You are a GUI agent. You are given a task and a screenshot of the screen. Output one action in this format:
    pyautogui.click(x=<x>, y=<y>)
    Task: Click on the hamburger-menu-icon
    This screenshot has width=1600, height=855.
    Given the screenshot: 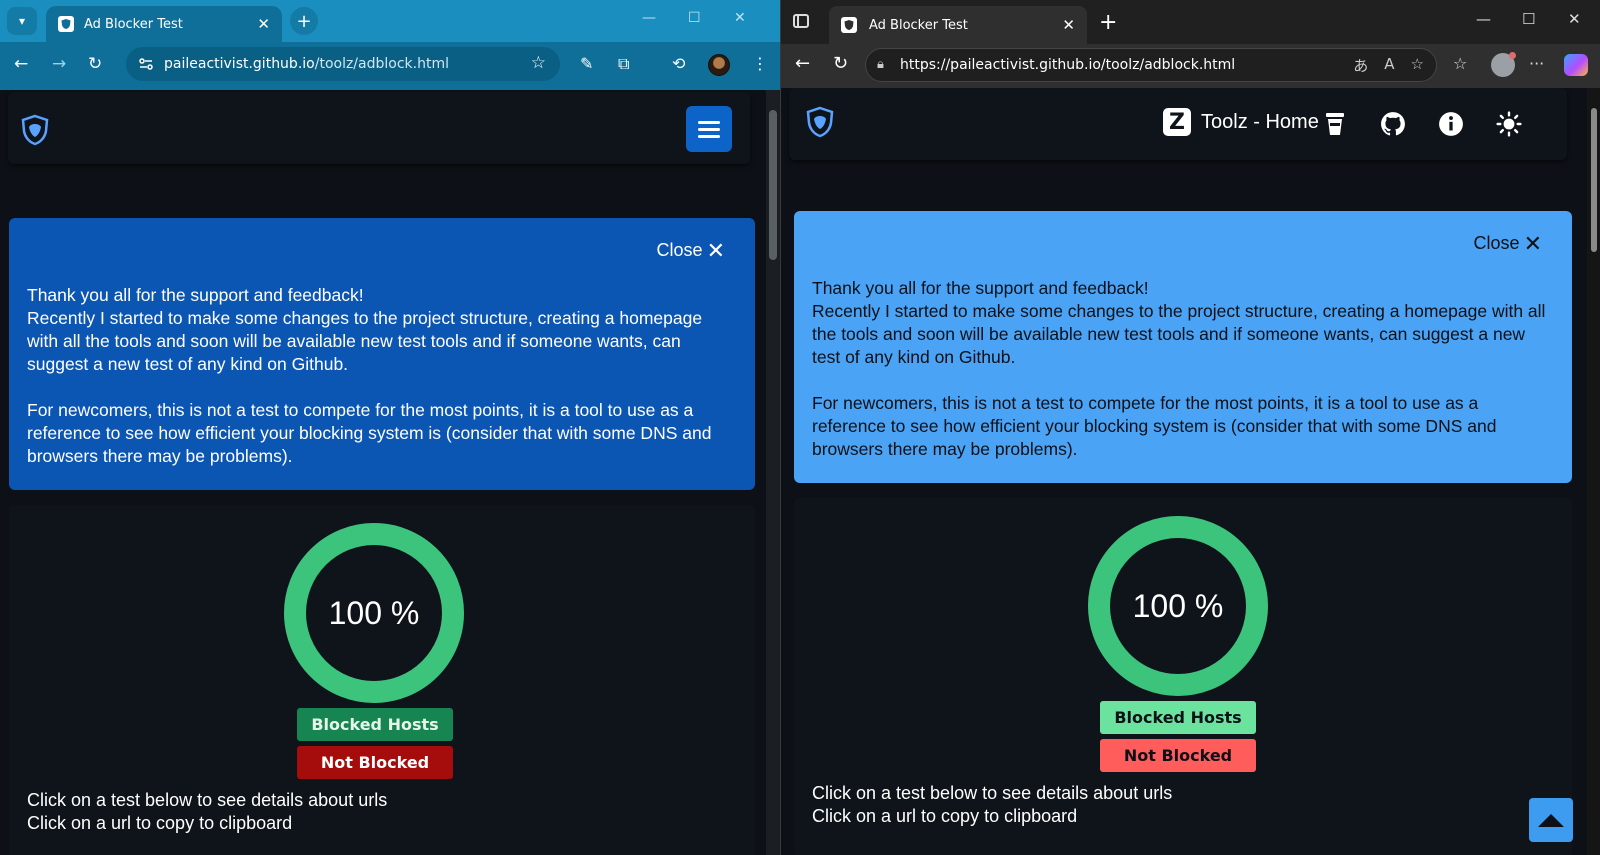 What is the action you would take?
    pyautogui.click(x=709, y=129)
    